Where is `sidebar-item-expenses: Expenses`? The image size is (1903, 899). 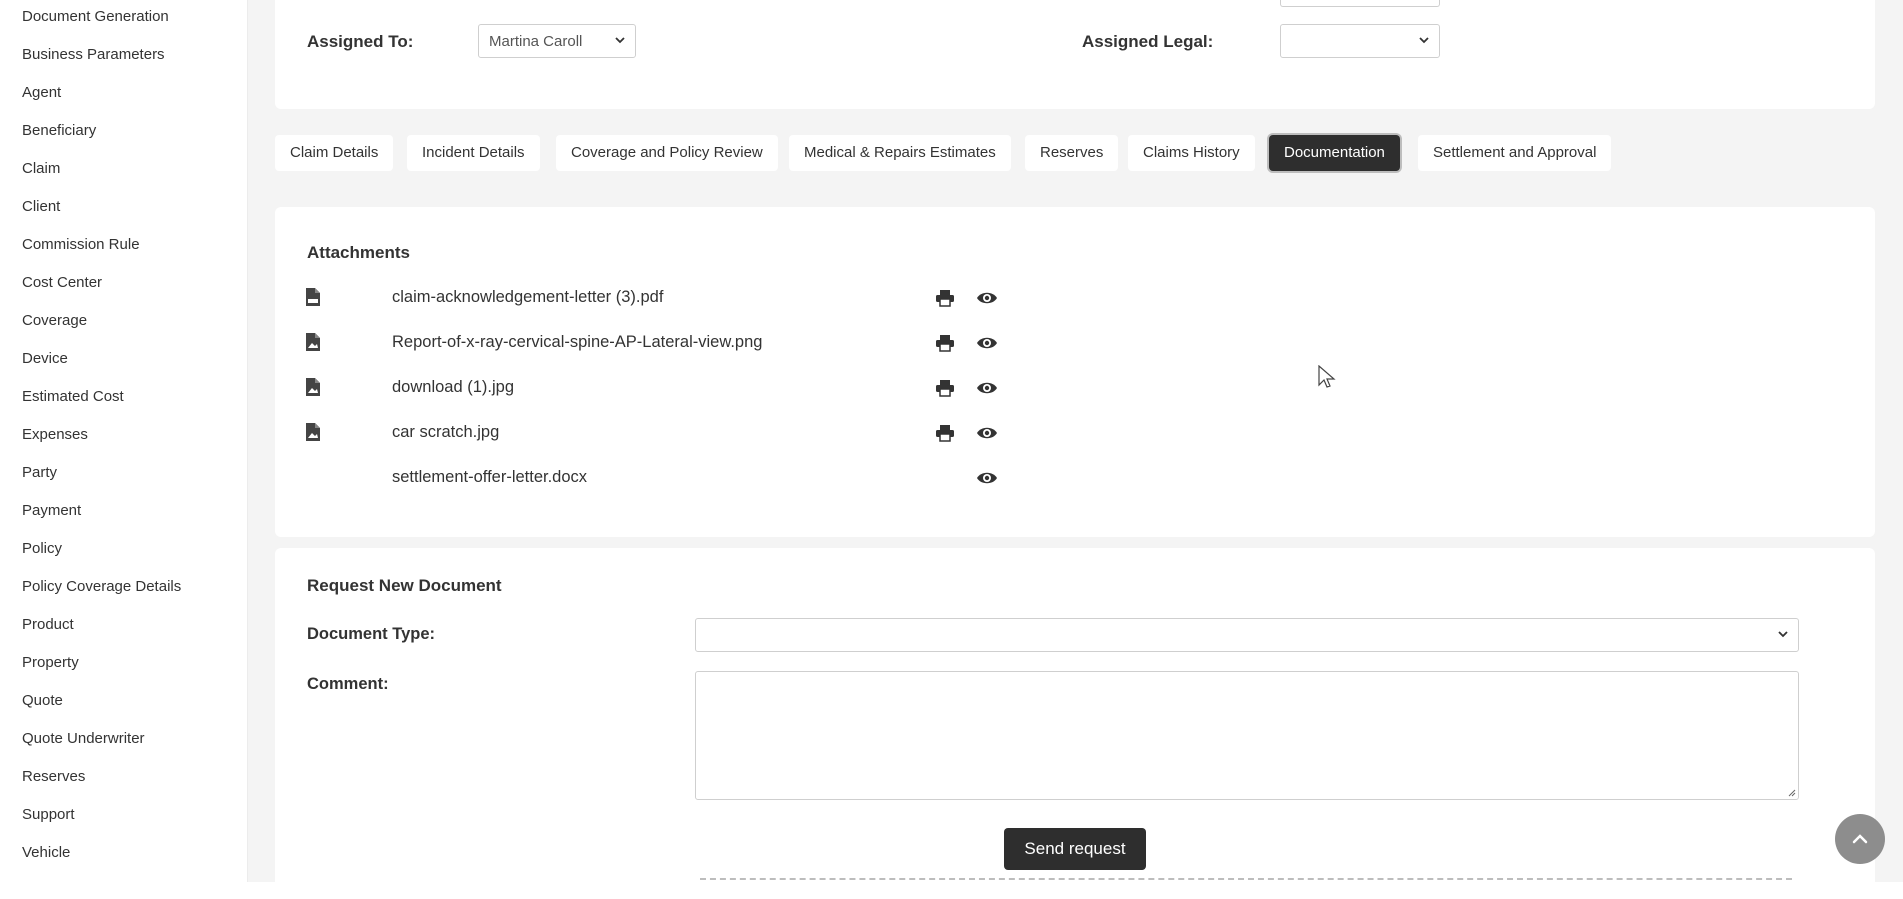
sidebar-item-expenses: Expenses is located at coordinates (55, 434).